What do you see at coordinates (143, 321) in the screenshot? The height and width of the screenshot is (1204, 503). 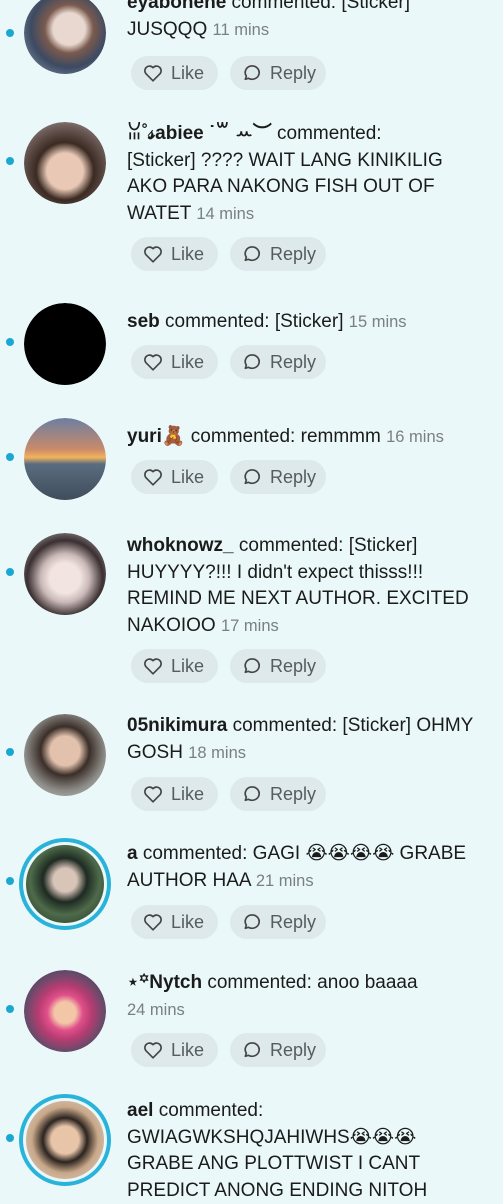 I see `comment-author: seb` at bounding box center [143, 321].